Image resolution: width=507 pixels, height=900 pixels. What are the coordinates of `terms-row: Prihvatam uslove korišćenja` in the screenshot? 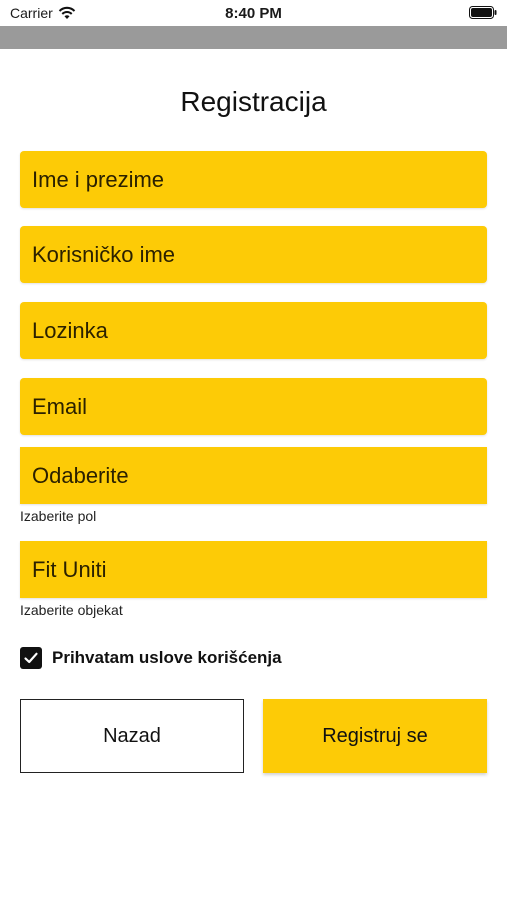 It's located at (151, 658).